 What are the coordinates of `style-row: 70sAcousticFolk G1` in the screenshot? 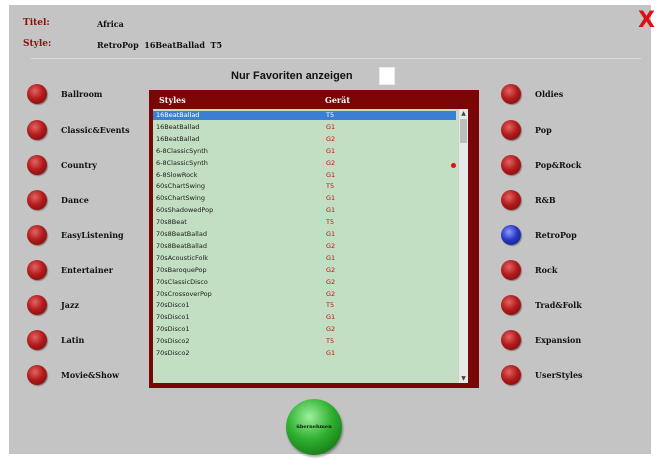 It's located at (304, 258).